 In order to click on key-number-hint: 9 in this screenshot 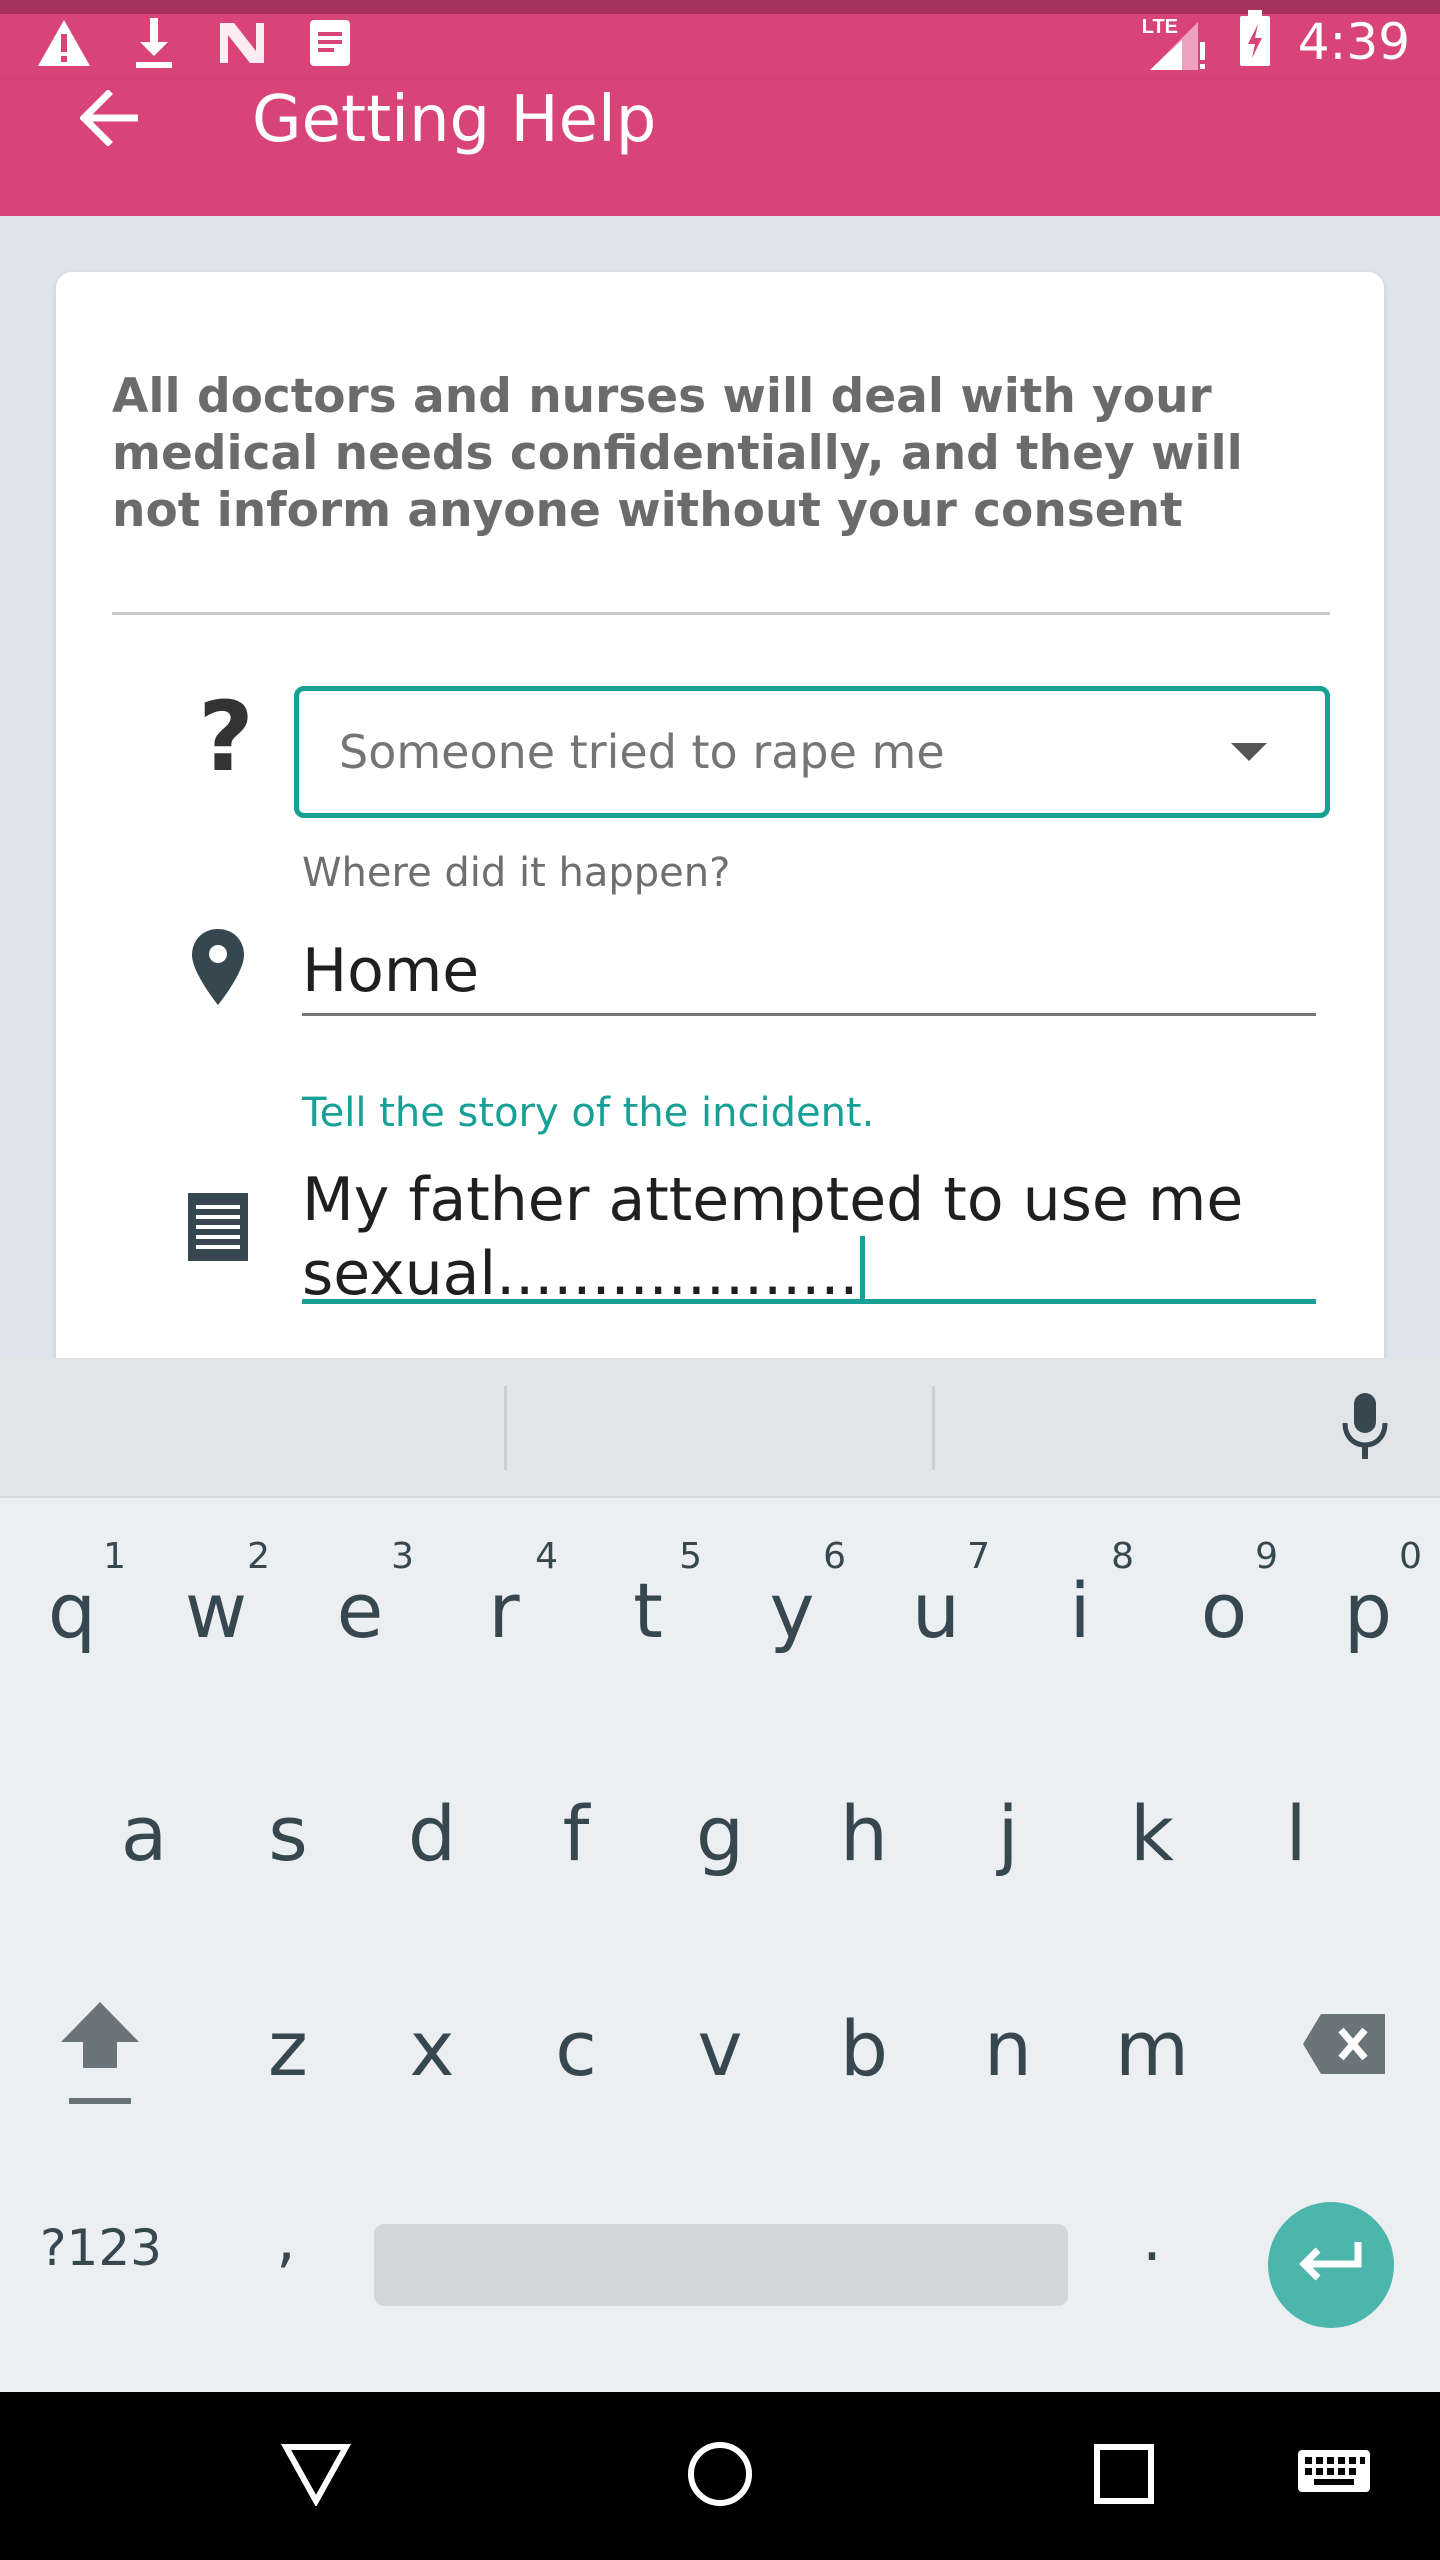, I will do `click(1266, 1556)`.